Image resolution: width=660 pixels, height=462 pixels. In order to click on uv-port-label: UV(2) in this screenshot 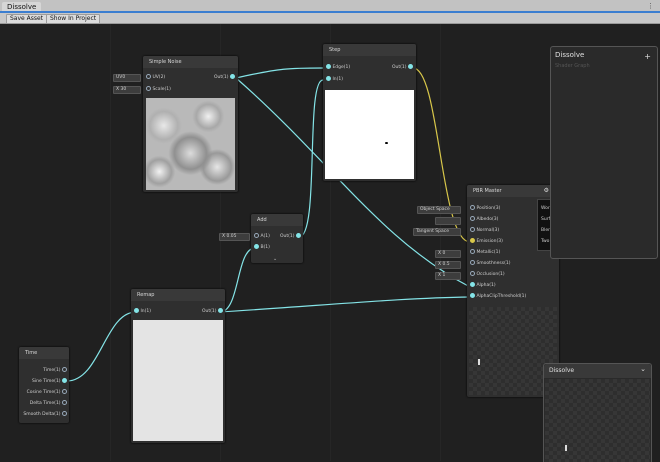, I will do `click(159, 77)`.